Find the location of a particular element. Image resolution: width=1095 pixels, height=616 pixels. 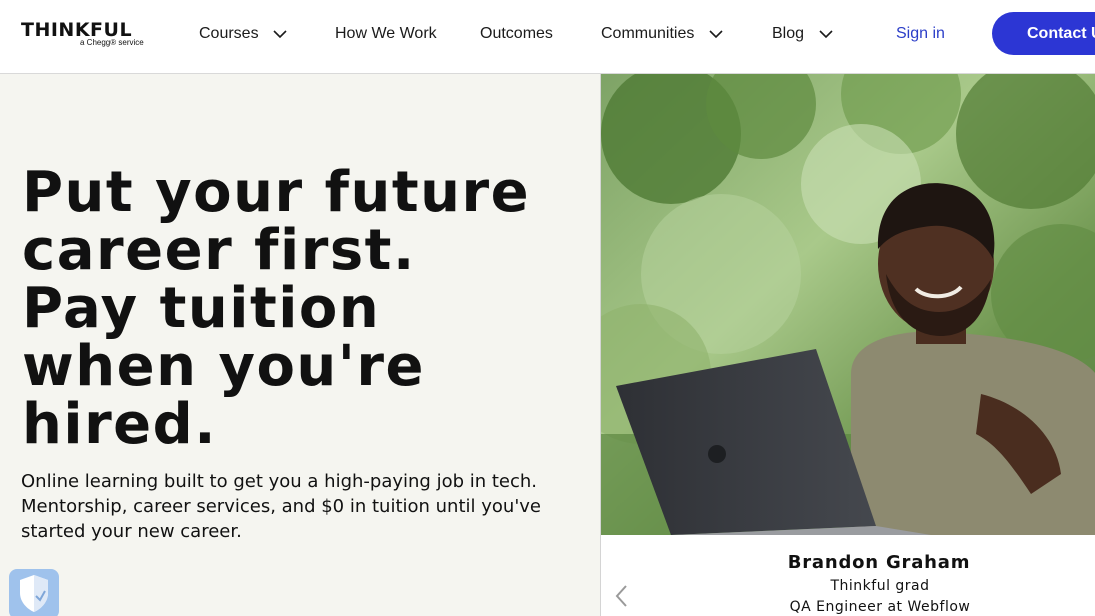

nav-courses: Courses is located at coordinates (243, 34).